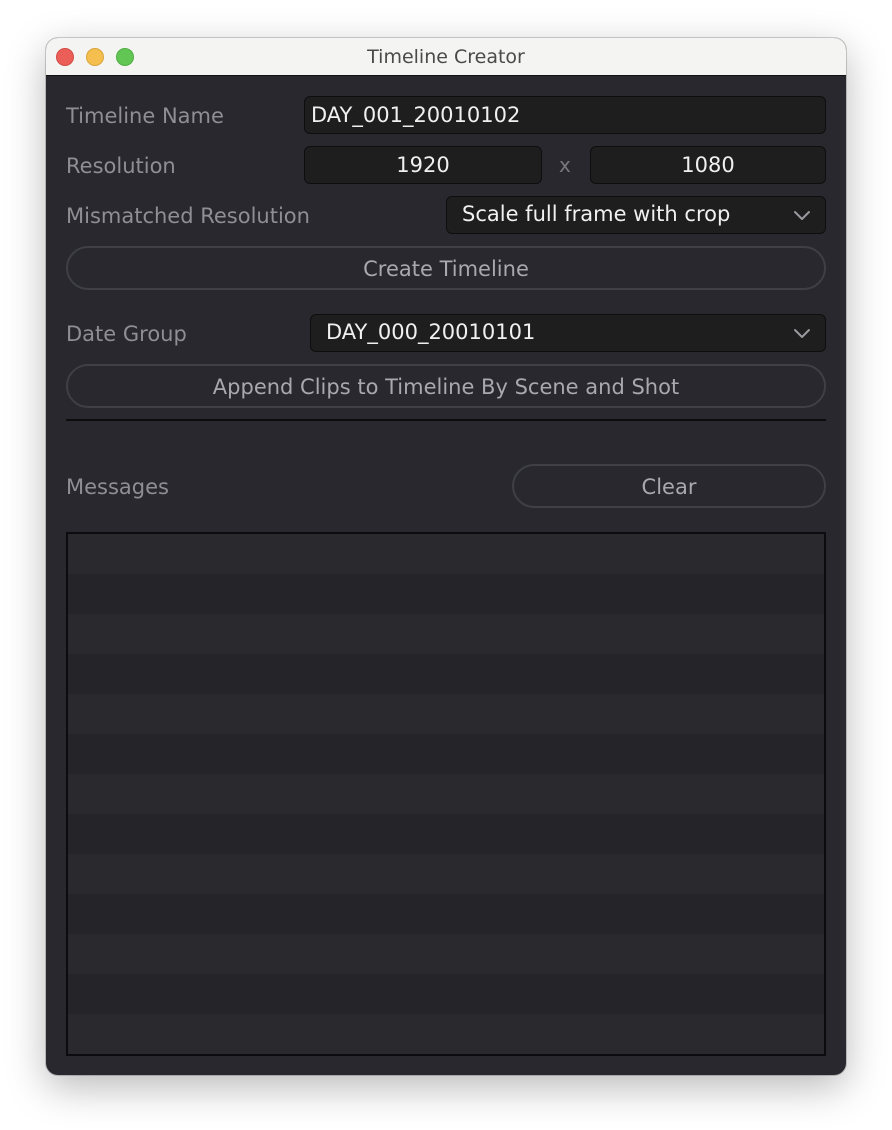 This screenshot has height=1130, width=892. I want to click on timeline-name-label: Timeline Name, so click(145, 116).